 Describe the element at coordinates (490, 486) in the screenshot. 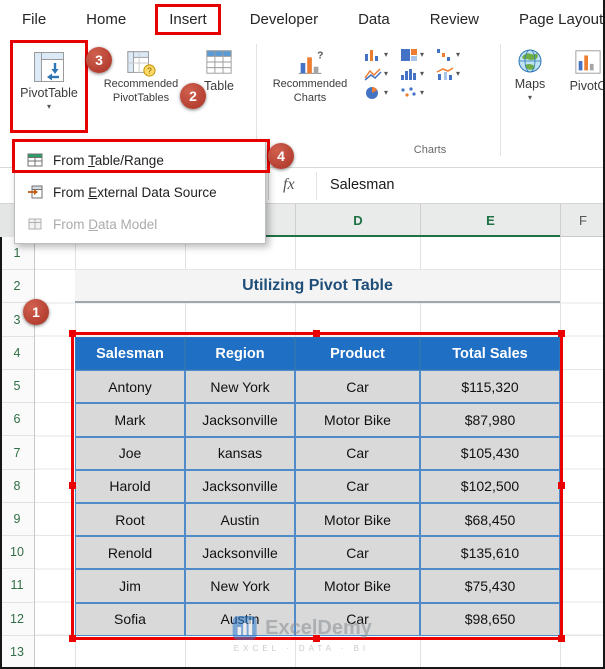

I see `table-cell: $102,500` at that location.